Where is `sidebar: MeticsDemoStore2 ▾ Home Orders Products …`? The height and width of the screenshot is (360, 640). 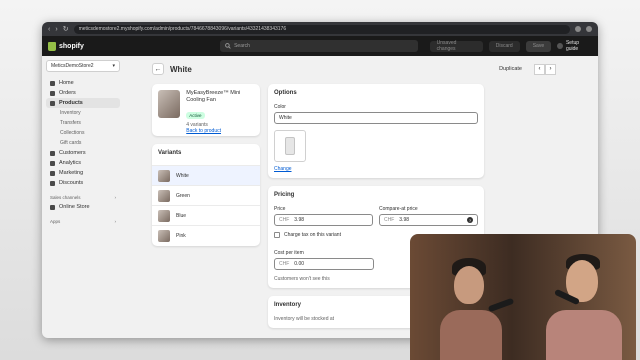 sidebar: MeticsDemoStore2 ▾ Home Orders Products … is located at coordinates (83, 197).